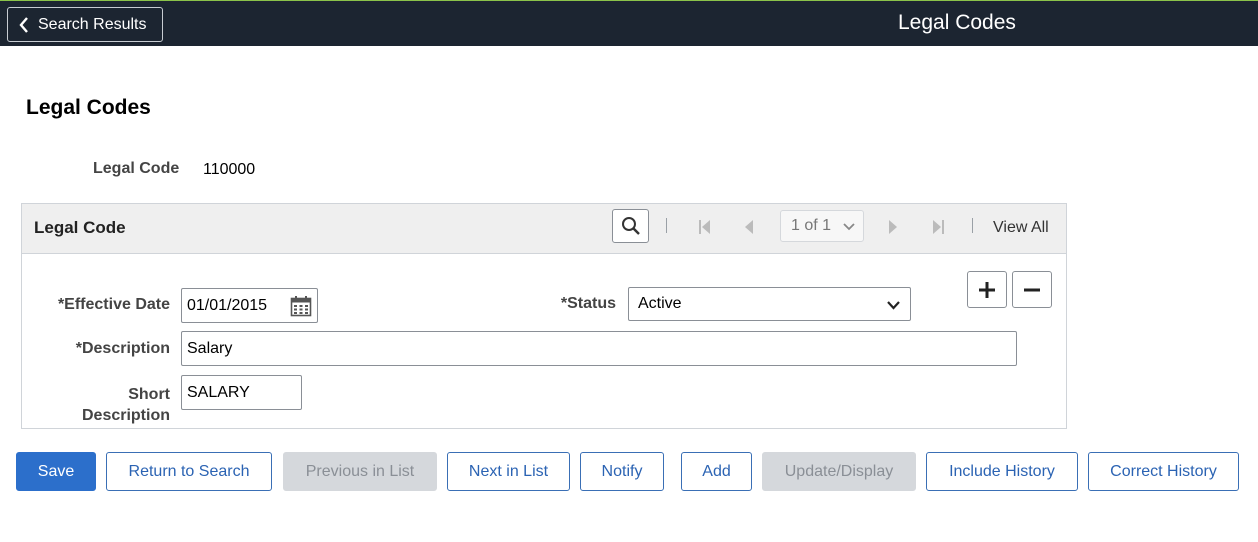  I want to click on grid-search-button, so click(630, 226).